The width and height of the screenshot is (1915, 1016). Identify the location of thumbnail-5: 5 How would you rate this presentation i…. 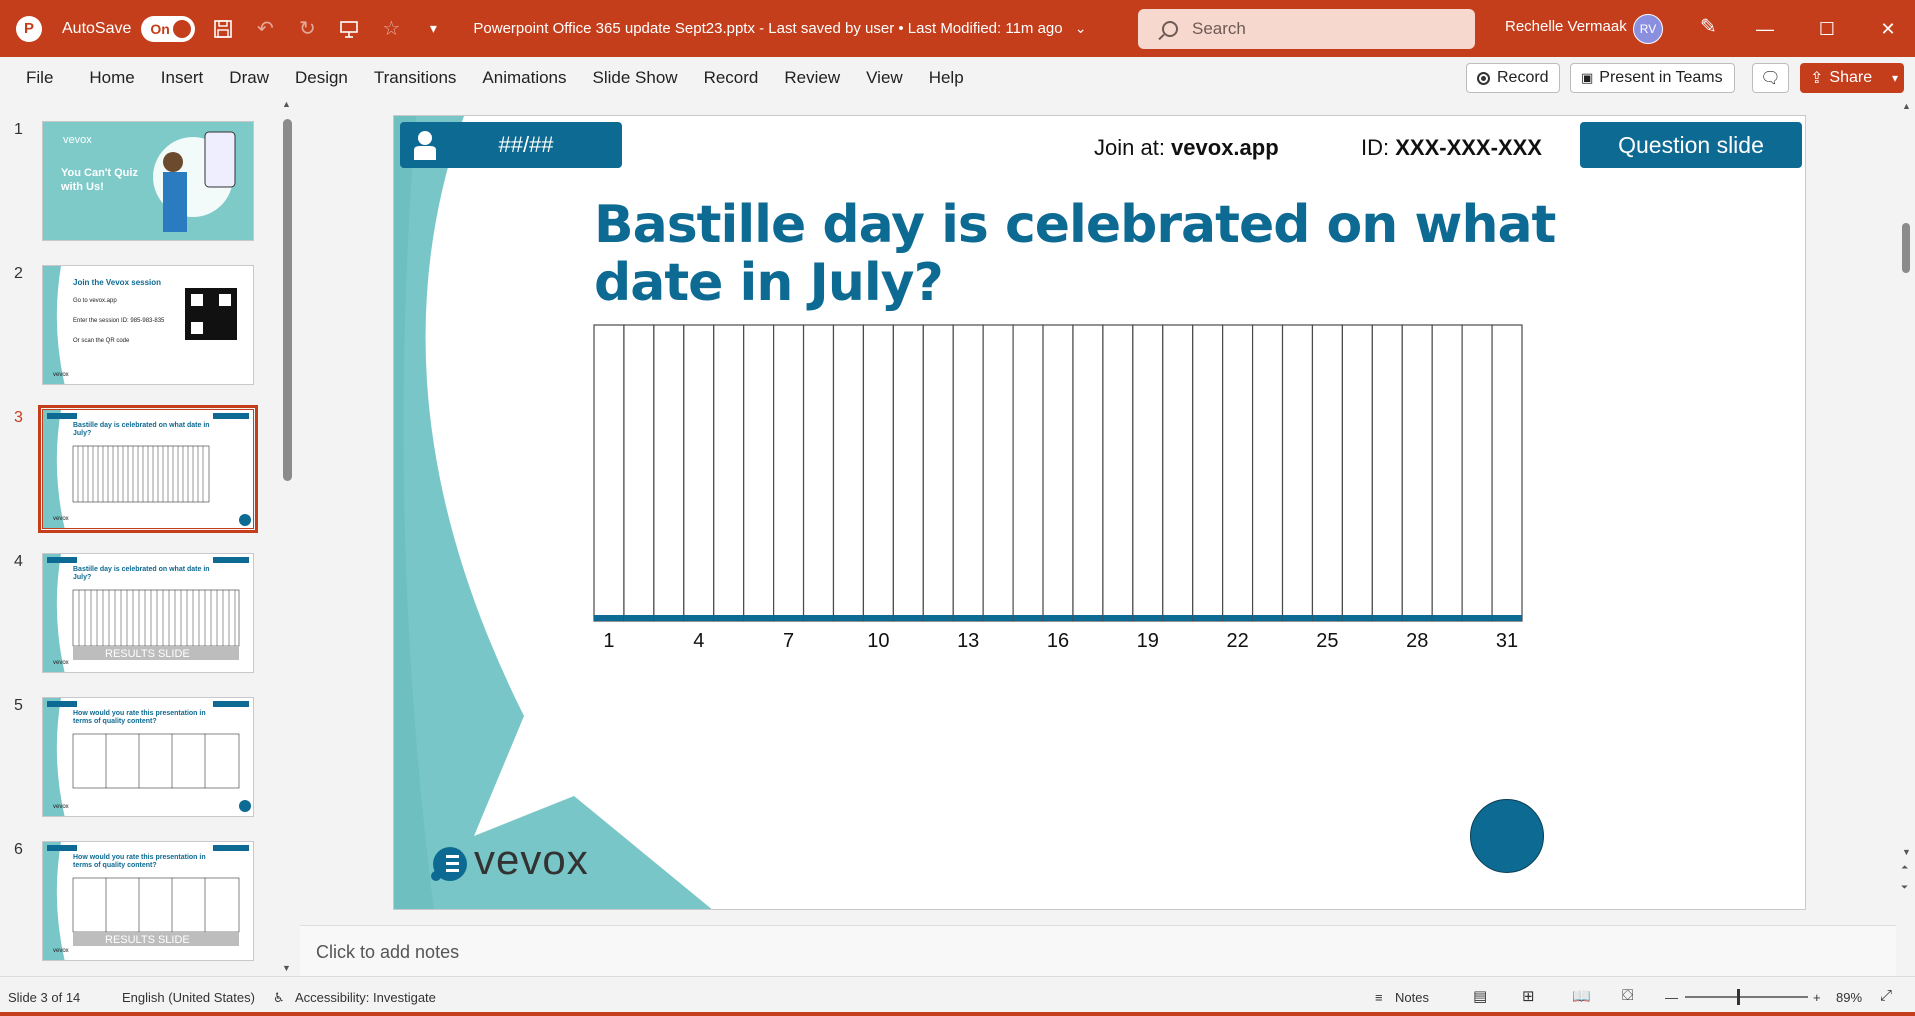
(135, 759).